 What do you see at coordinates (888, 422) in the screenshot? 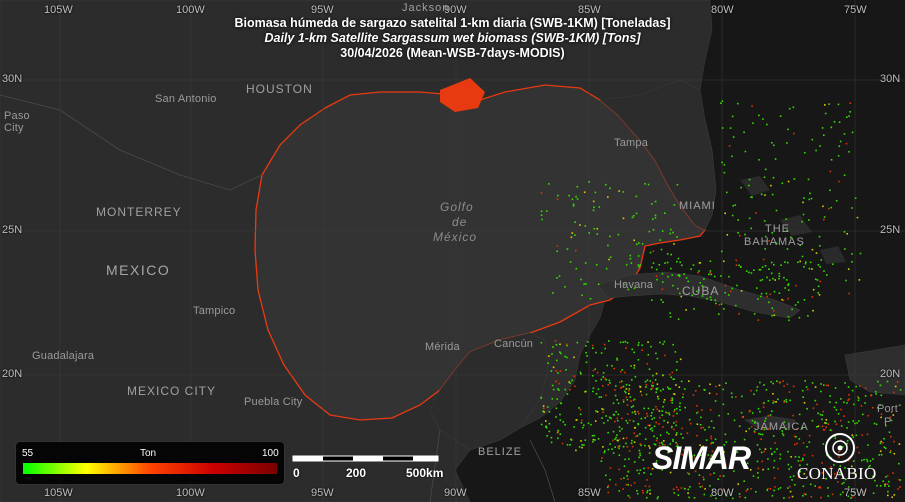
I see `place-port-b: P` at bounding box center [888, 422].